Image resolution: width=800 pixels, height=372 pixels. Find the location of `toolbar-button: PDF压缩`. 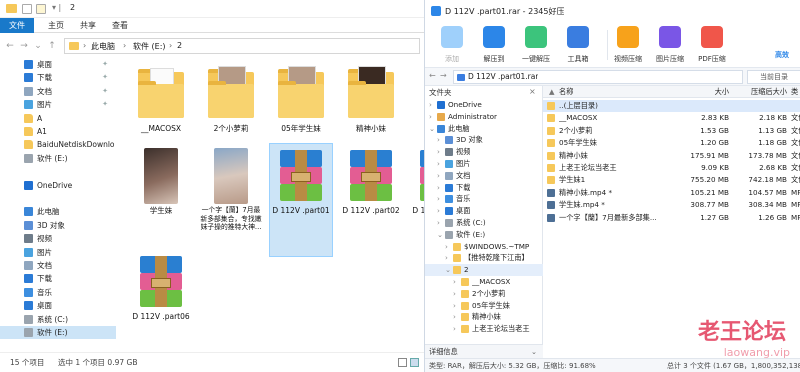

toolbar-button: PDF压缩 is located at coordinates (712, 45).